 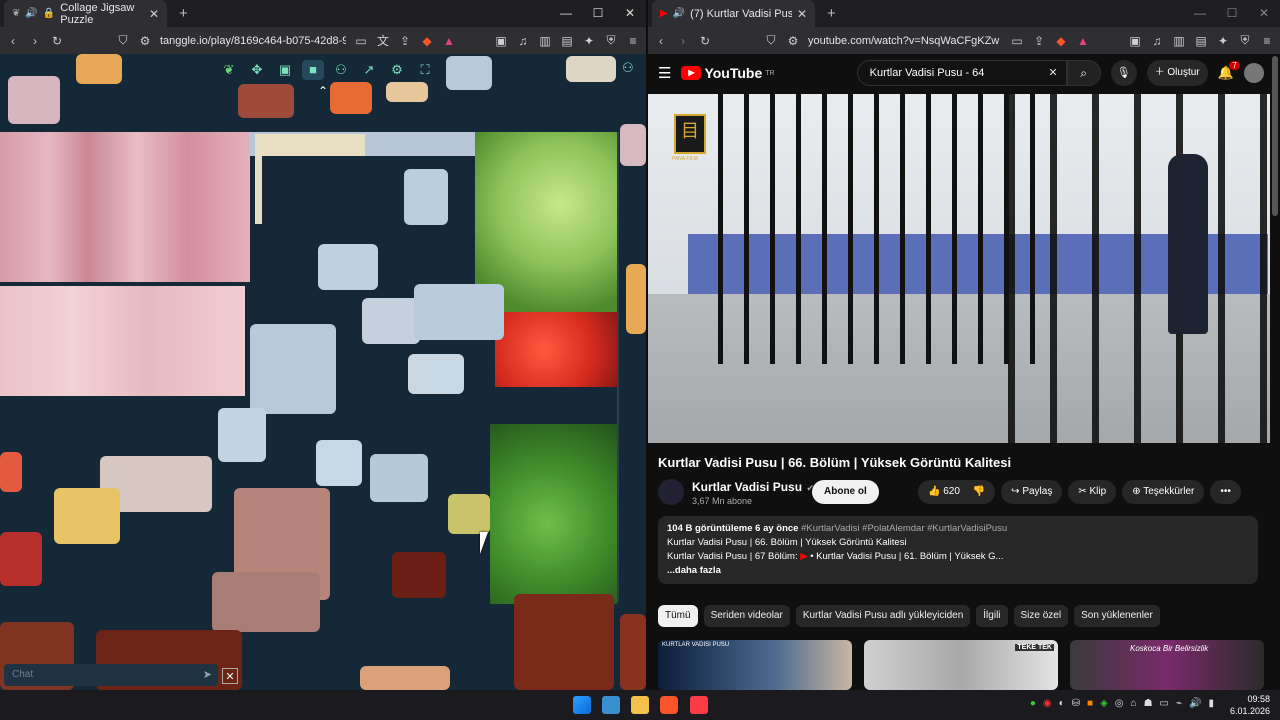 I want to click on app-tray-icon: ⌂, so click(x=1134, y=703).